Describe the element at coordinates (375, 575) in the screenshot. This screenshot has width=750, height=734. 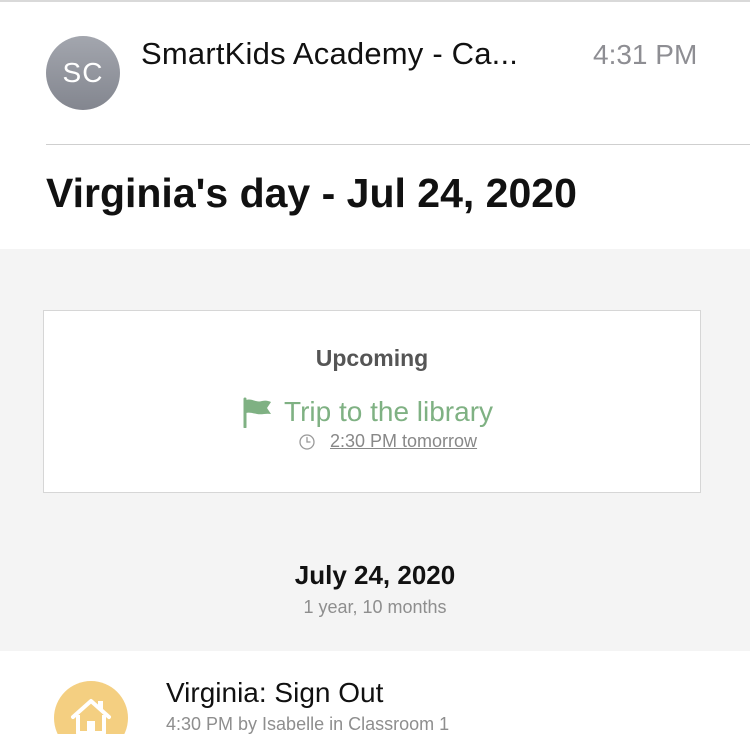
I see `day-date: July 24, 2020` at that location.